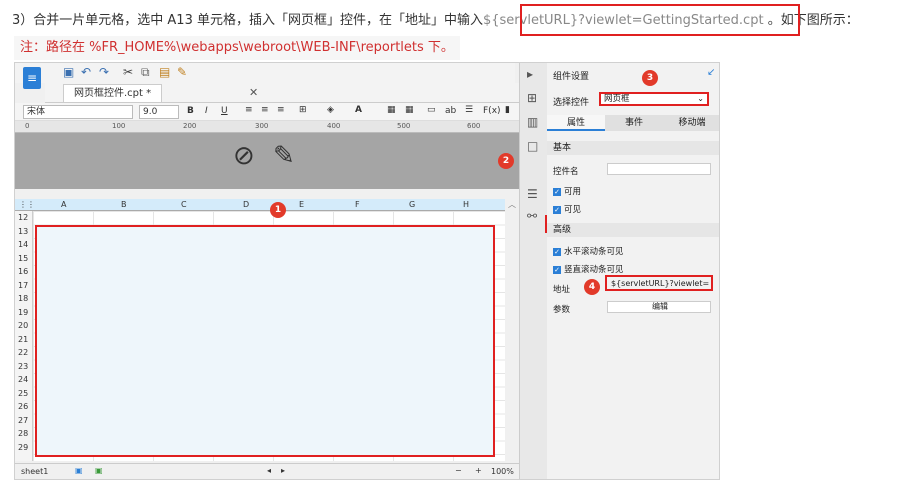  What do you see at coordinates (532, 216) in the screenshot?
I see `link-icon: ⚯` at bounding box center [532, 216].